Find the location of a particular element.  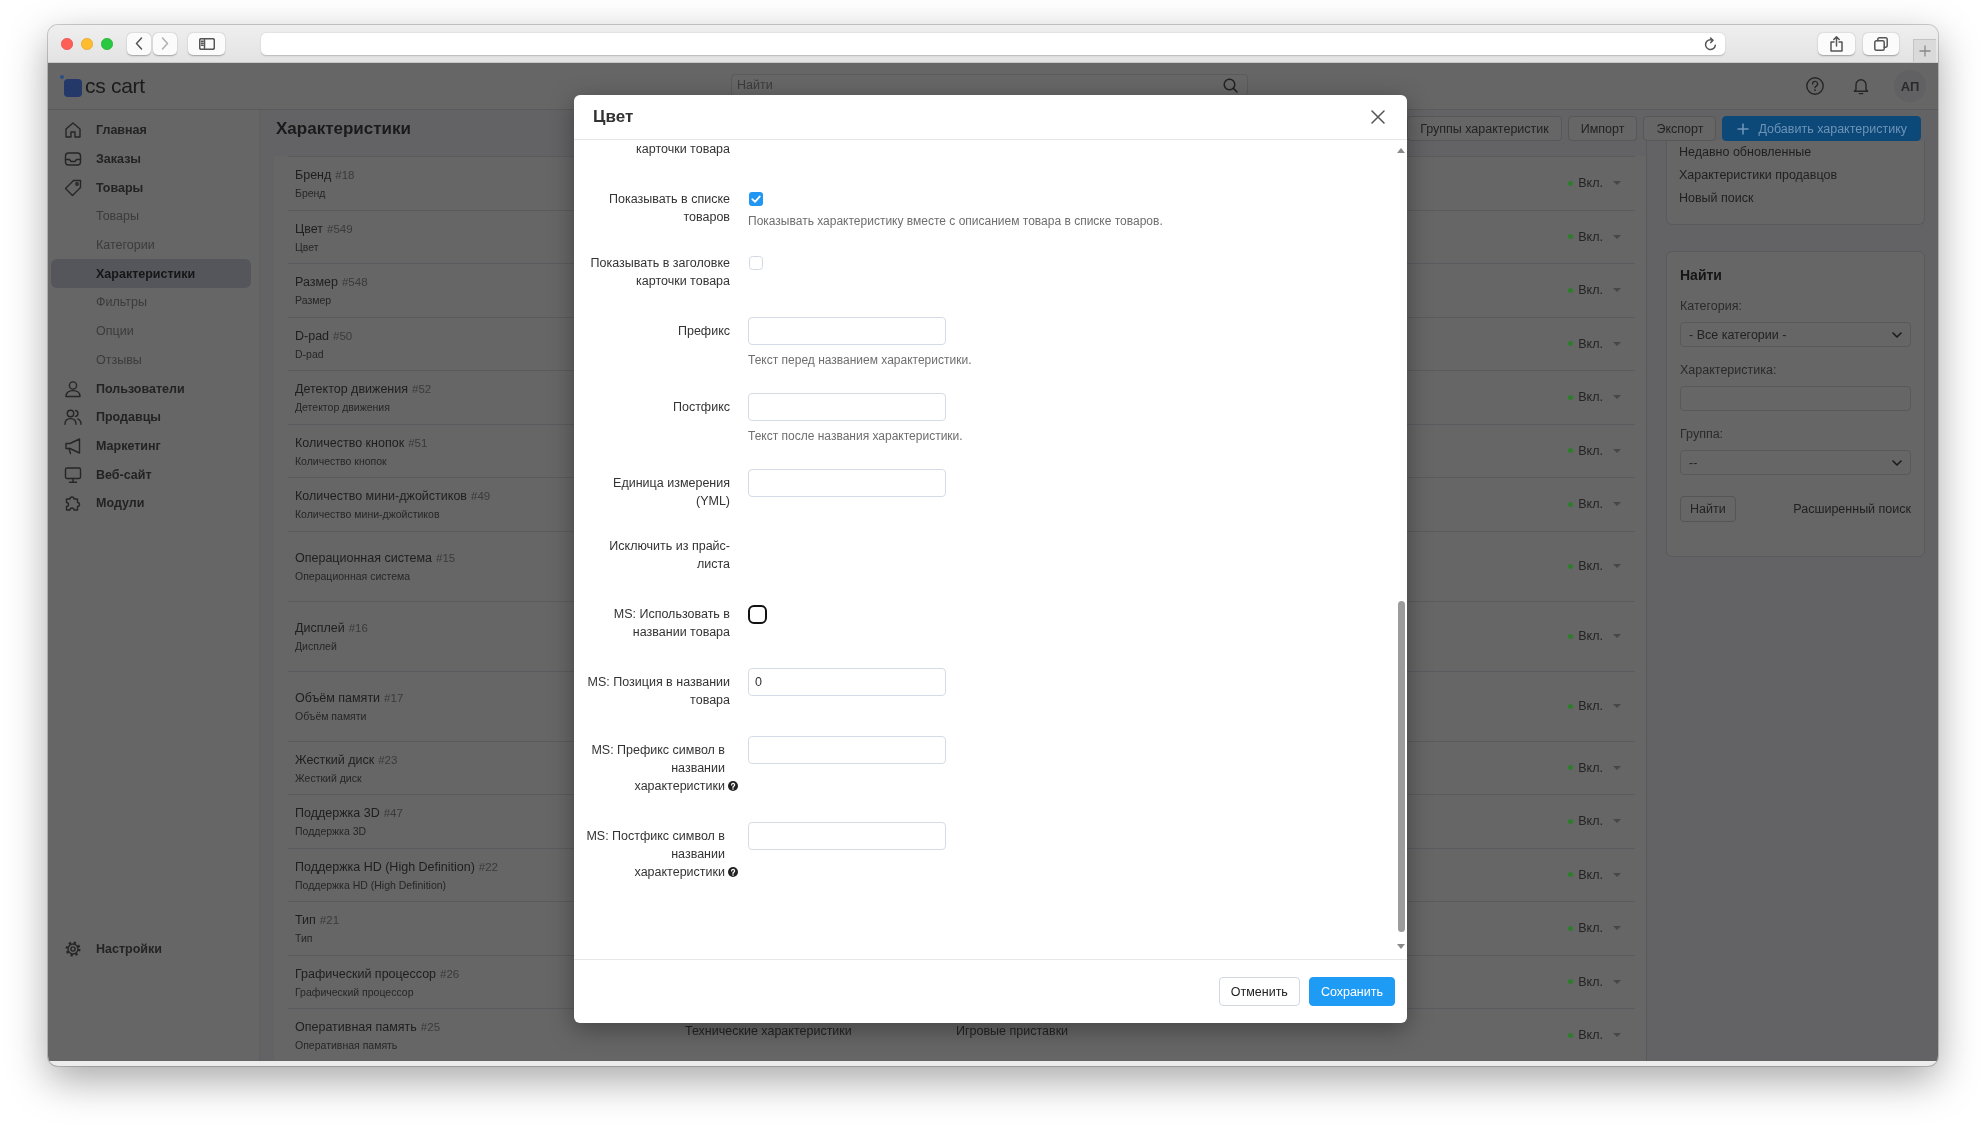

nav-item: Заказы is located at coordinates (151, 159).